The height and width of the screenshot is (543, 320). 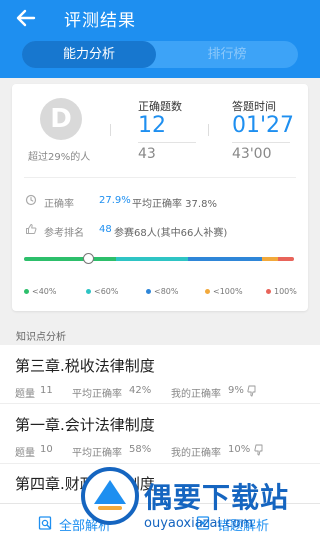 What do you see at coordinates (162, 291) in the screenshot?
I see `legend-item: <80%` at bounding box center [162, 291].